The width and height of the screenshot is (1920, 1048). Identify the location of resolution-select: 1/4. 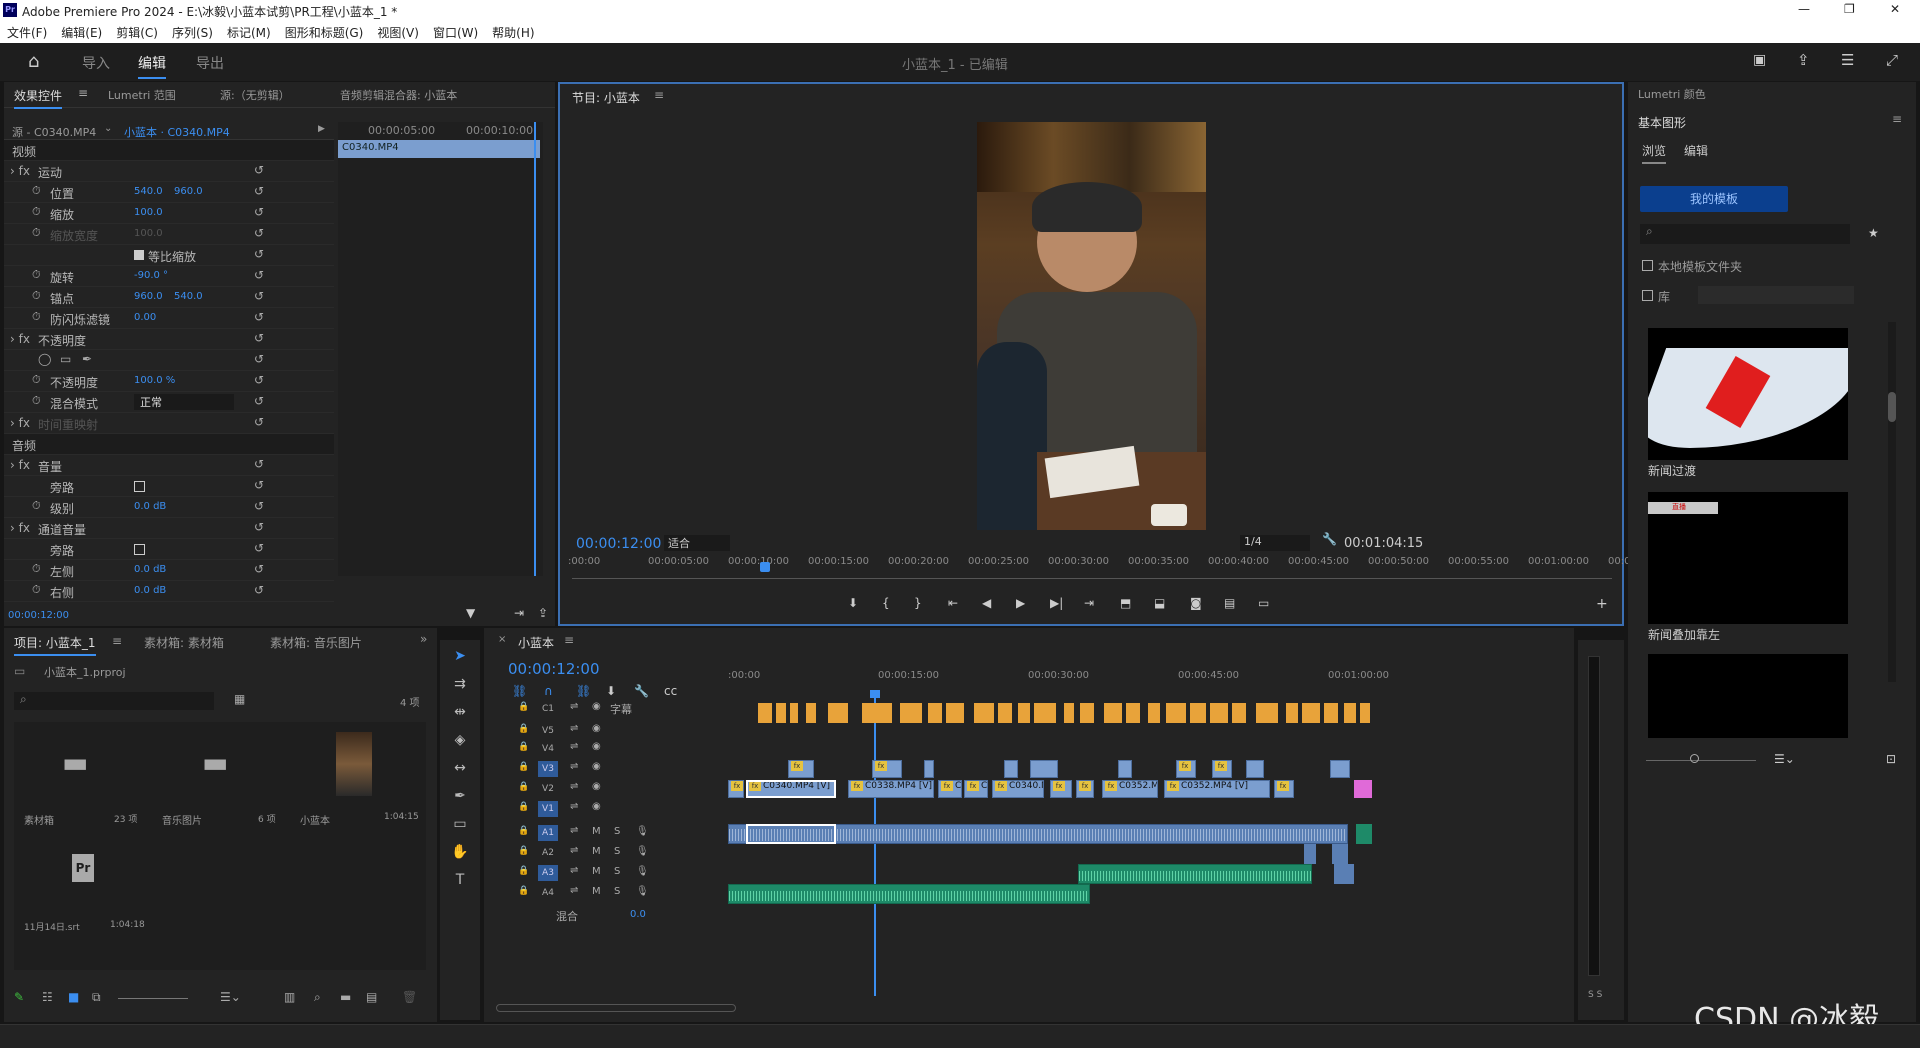
(1275, 543).